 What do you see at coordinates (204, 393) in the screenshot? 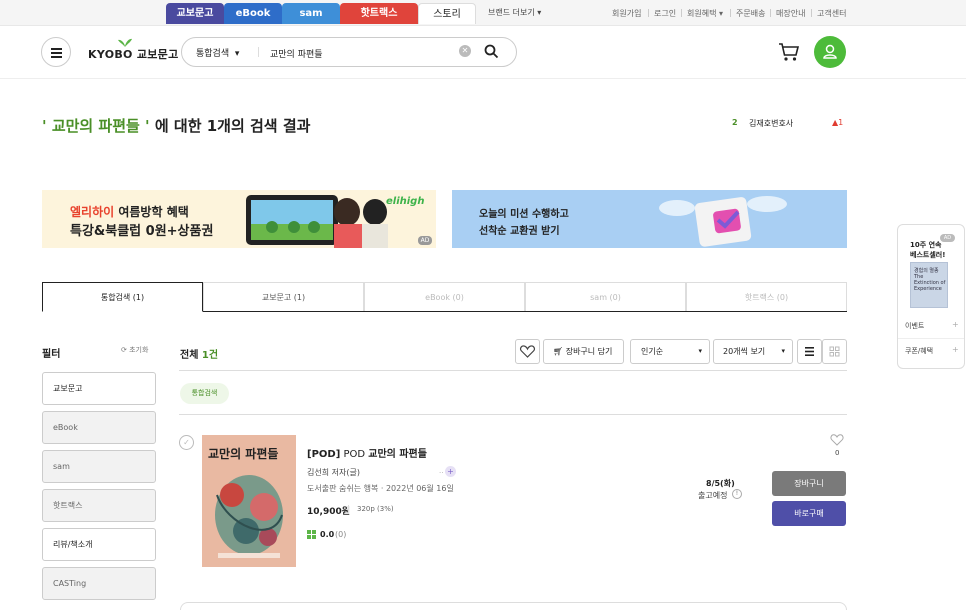
I see `active-filter-chip: 통합검색` at bounding box center [204, 393].